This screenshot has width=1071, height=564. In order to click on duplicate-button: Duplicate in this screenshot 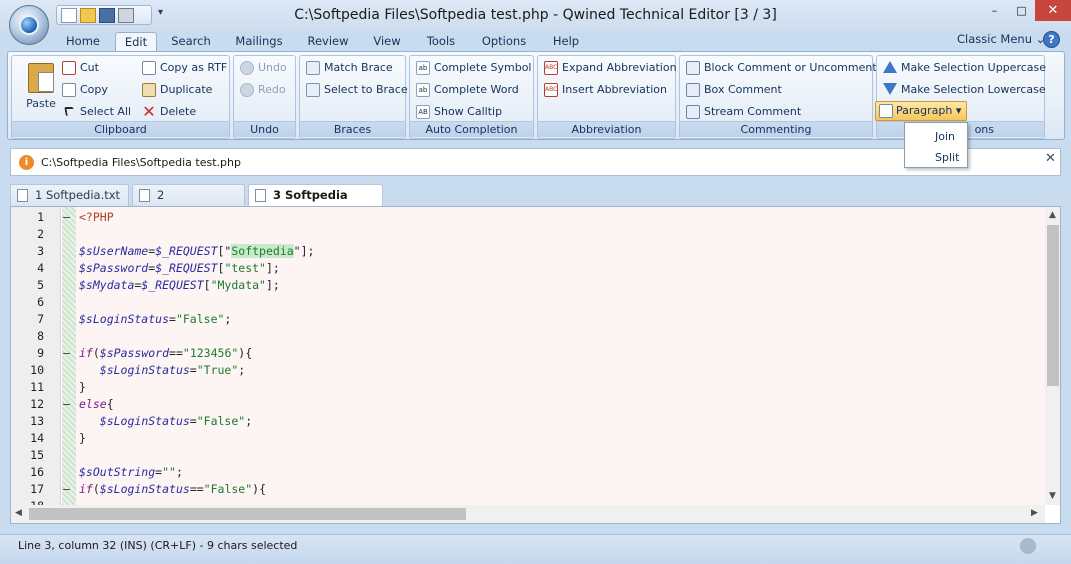, I will do `click(176, 90)`.